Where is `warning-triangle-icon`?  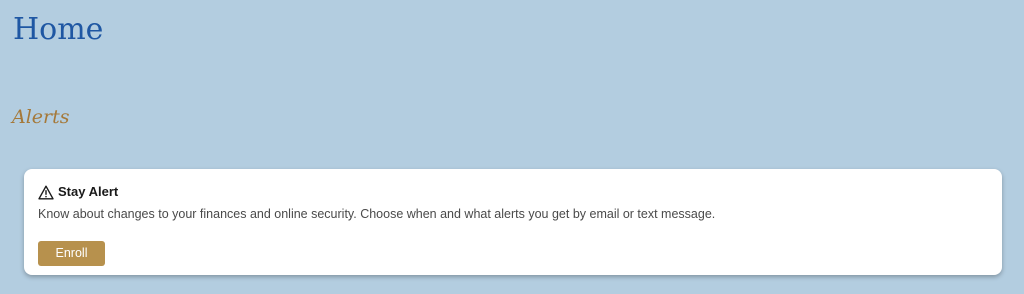 warning-triangle-icon is located at coordinates (46, 192).